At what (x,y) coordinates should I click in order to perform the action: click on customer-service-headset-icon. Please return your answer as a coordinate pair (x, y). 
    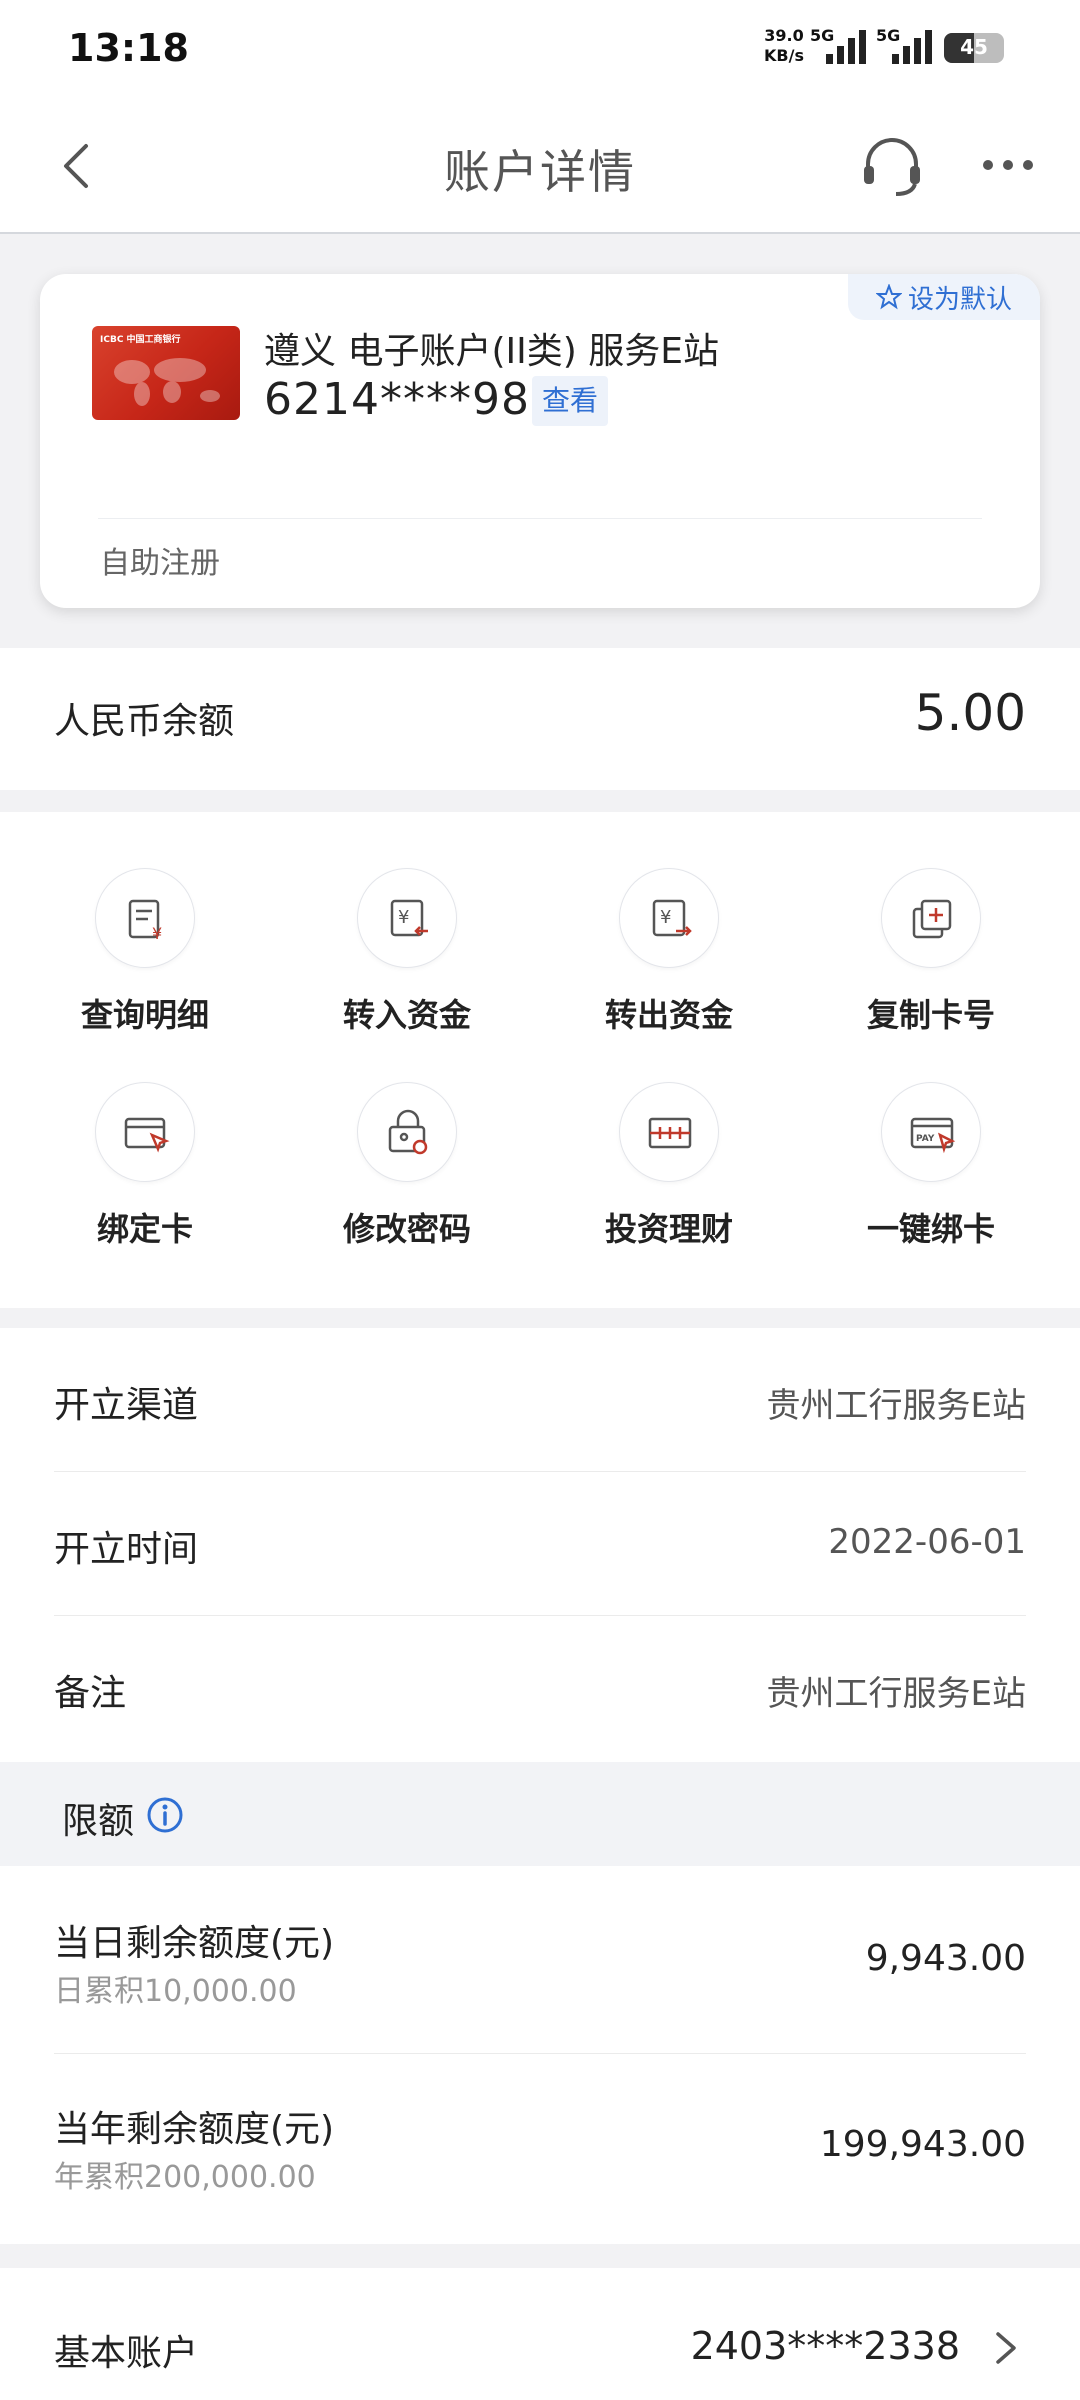
    Looking at the image, I should click on (892, 166).